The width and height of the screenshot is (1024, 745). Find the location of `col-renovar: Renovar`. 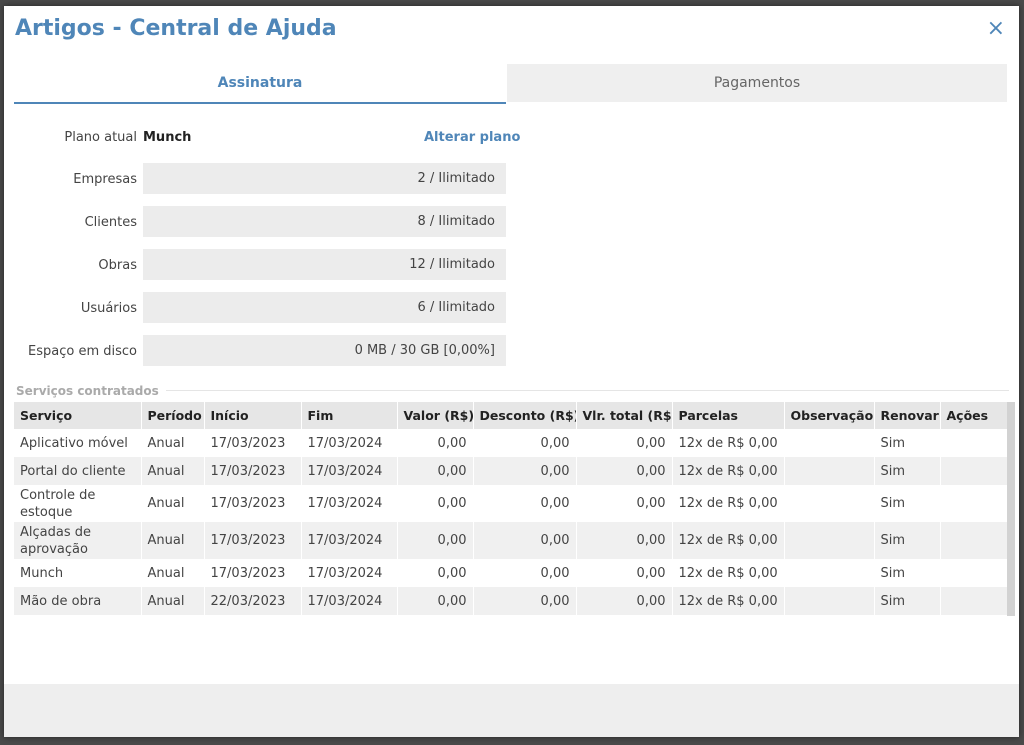

col-renovar: Renovar is located at coordinates (907, 415).